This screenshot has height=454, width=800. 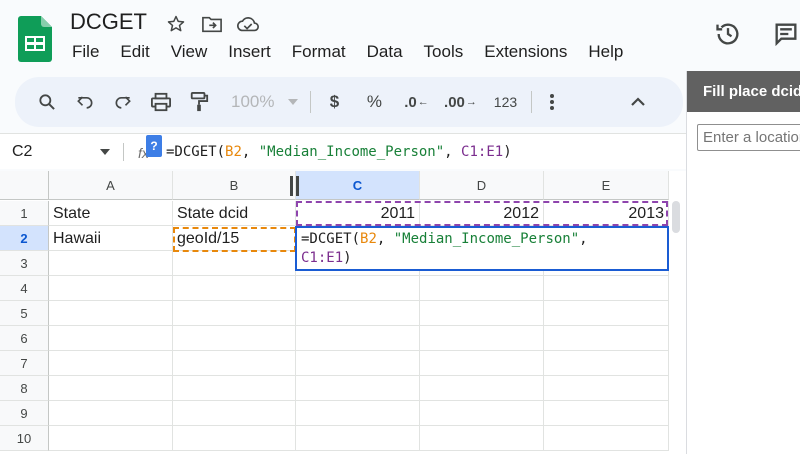 I want to click on cell-e1: 2013, so click(x=606, y=213).